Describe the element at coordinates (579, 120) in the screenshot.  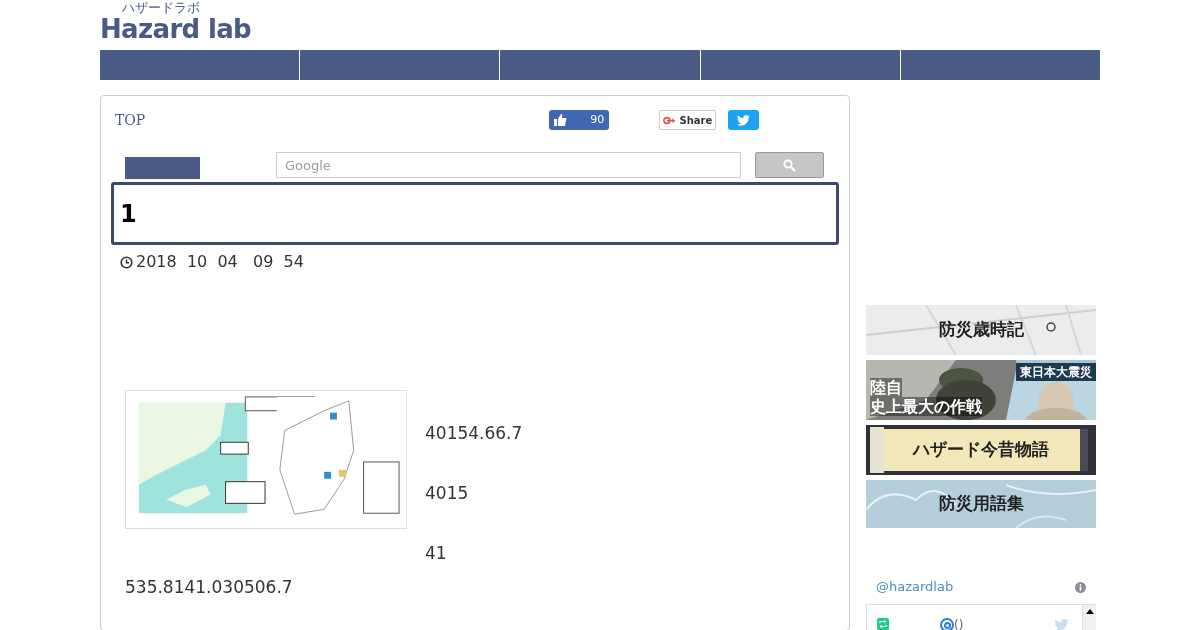
I see `like-button: 90` at that location.